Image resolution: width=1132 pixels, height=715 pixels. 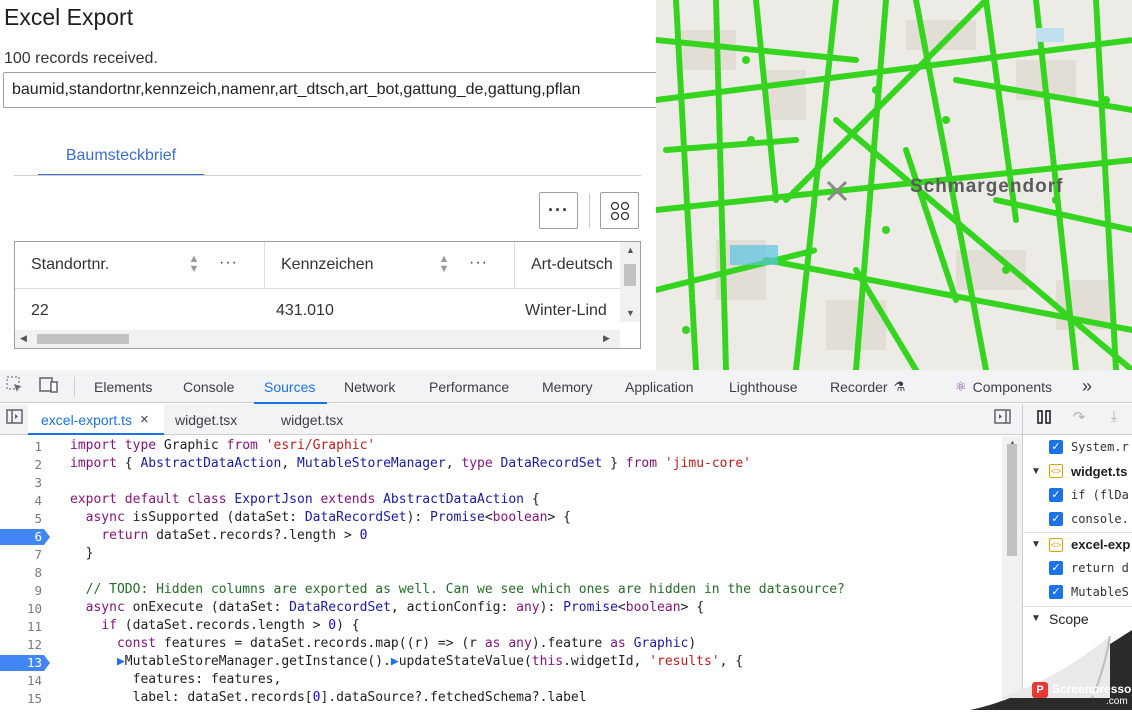 I want to click on column-header: Art-deutsch, so click(x=575, y=265).